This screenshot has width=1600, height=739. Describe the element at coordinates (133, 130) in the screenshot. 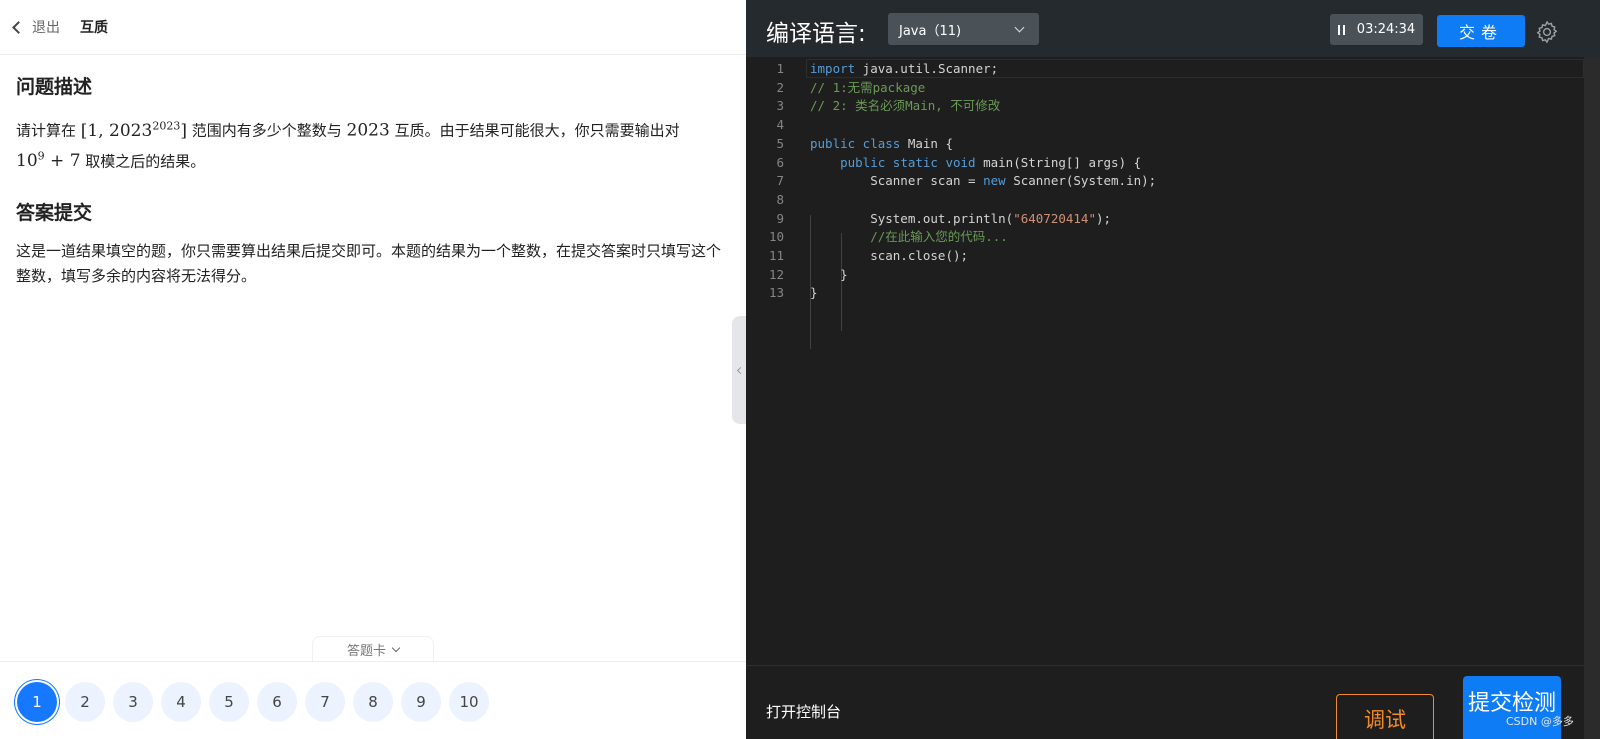

I see `math-range: [1, 20232023]` at that location.